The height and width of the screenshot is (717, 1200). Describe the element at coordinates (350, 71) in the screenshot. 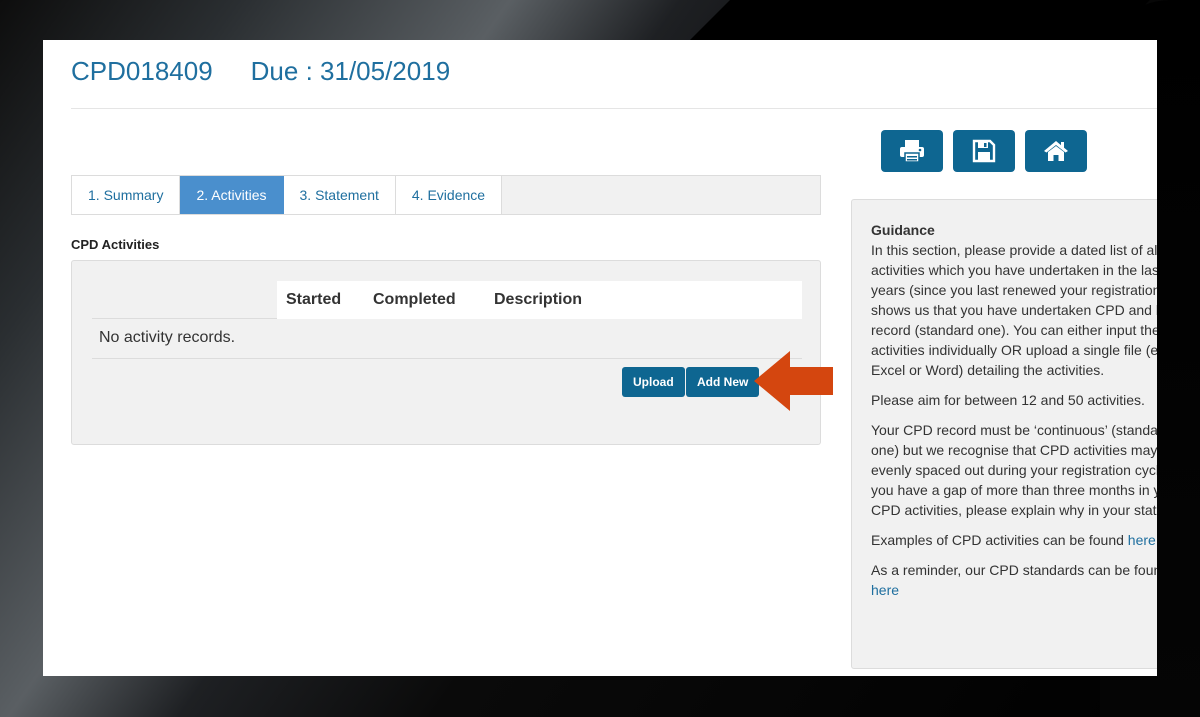

I see `due-date: Due : 31/05/2019` at that location.